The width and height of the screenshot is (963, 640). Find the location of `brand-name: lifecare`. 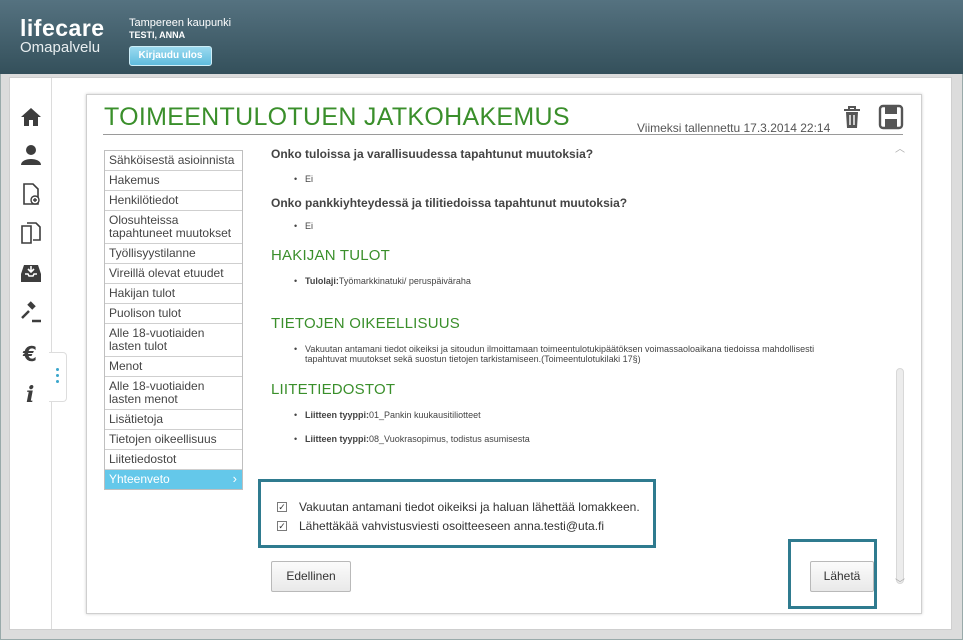

brand-name: lifecare is located at coordinates (62, 28).